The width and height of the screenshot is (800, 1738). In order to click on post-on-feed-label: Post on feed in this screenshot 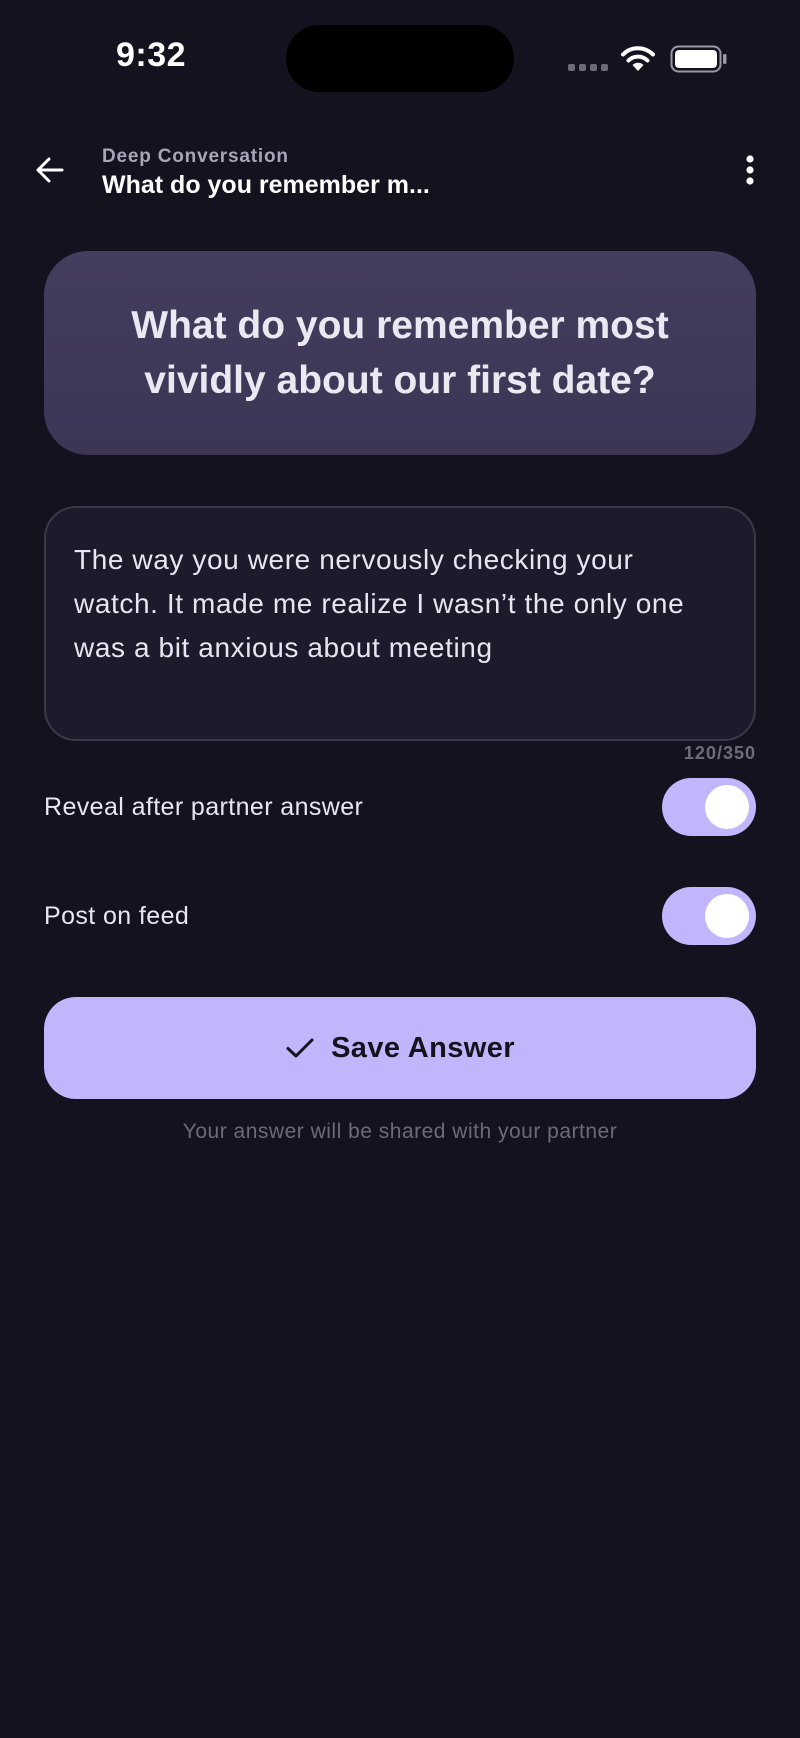, I will do `click(117, 915)`.